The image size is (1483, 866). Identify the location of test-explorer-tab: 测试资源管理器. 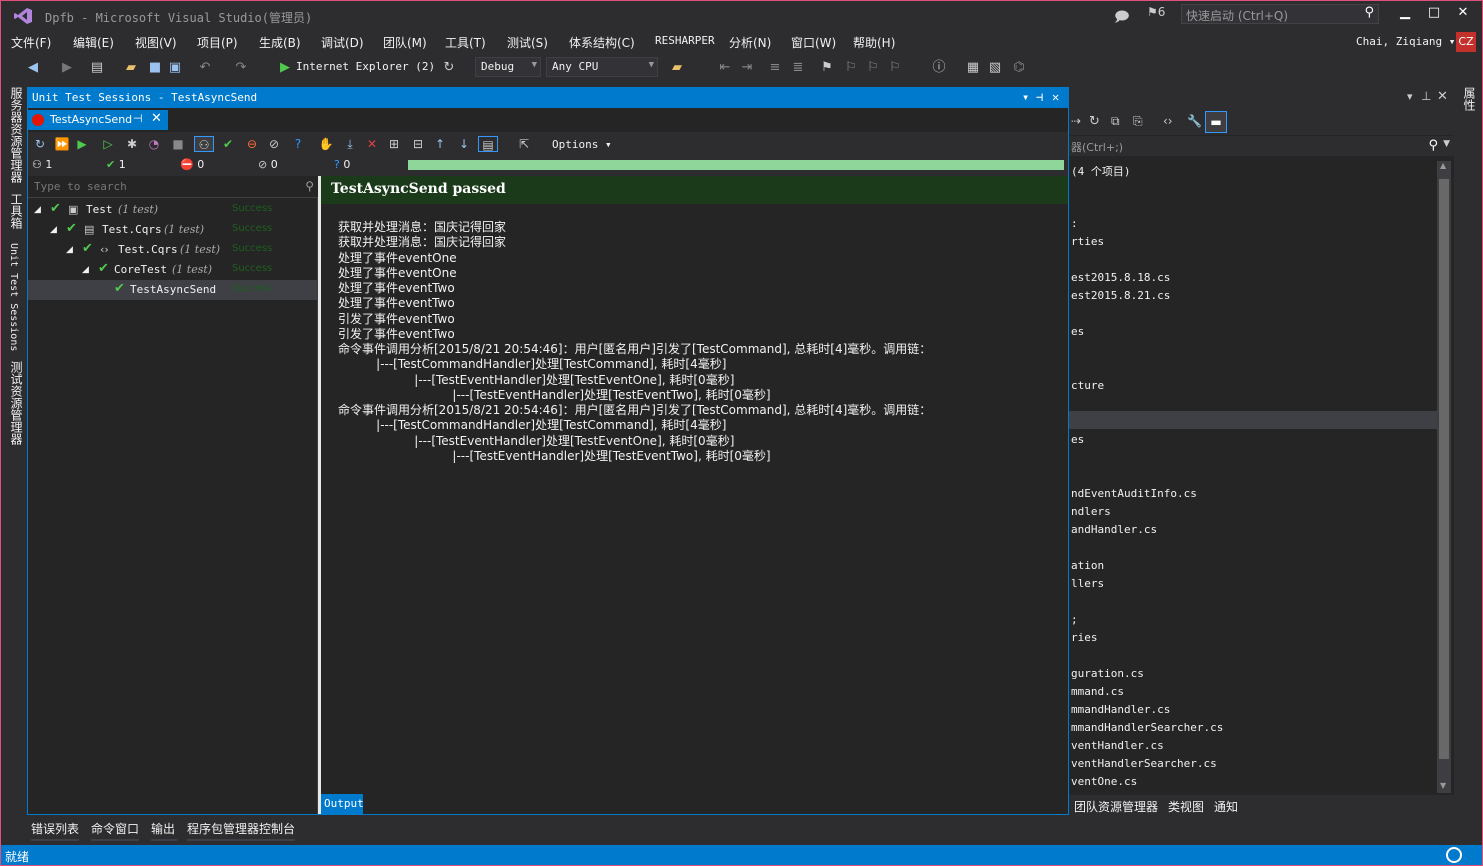
(16, 403).